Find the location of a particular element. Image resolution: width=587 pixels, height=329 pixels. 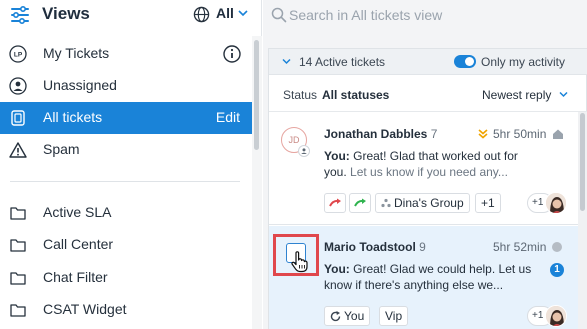

ticket-time: 5hr 50min is located at coordinates (520, 134).